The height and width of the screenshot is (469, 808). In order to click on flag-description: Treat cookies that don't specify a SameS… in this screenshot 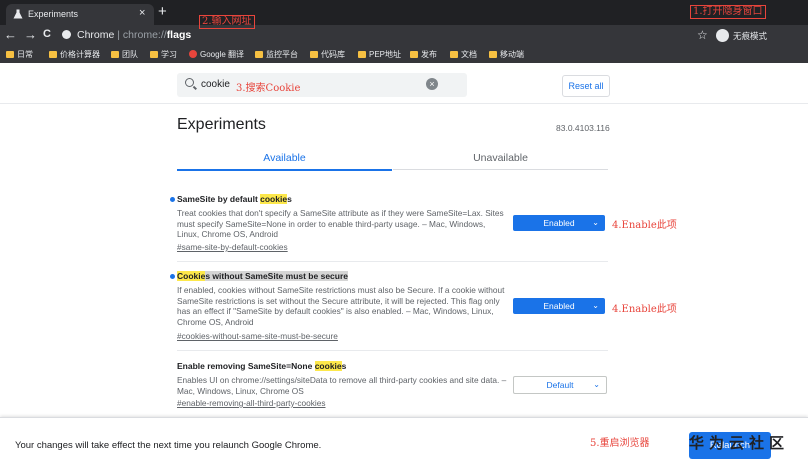, I will do `click(340, 223)`.